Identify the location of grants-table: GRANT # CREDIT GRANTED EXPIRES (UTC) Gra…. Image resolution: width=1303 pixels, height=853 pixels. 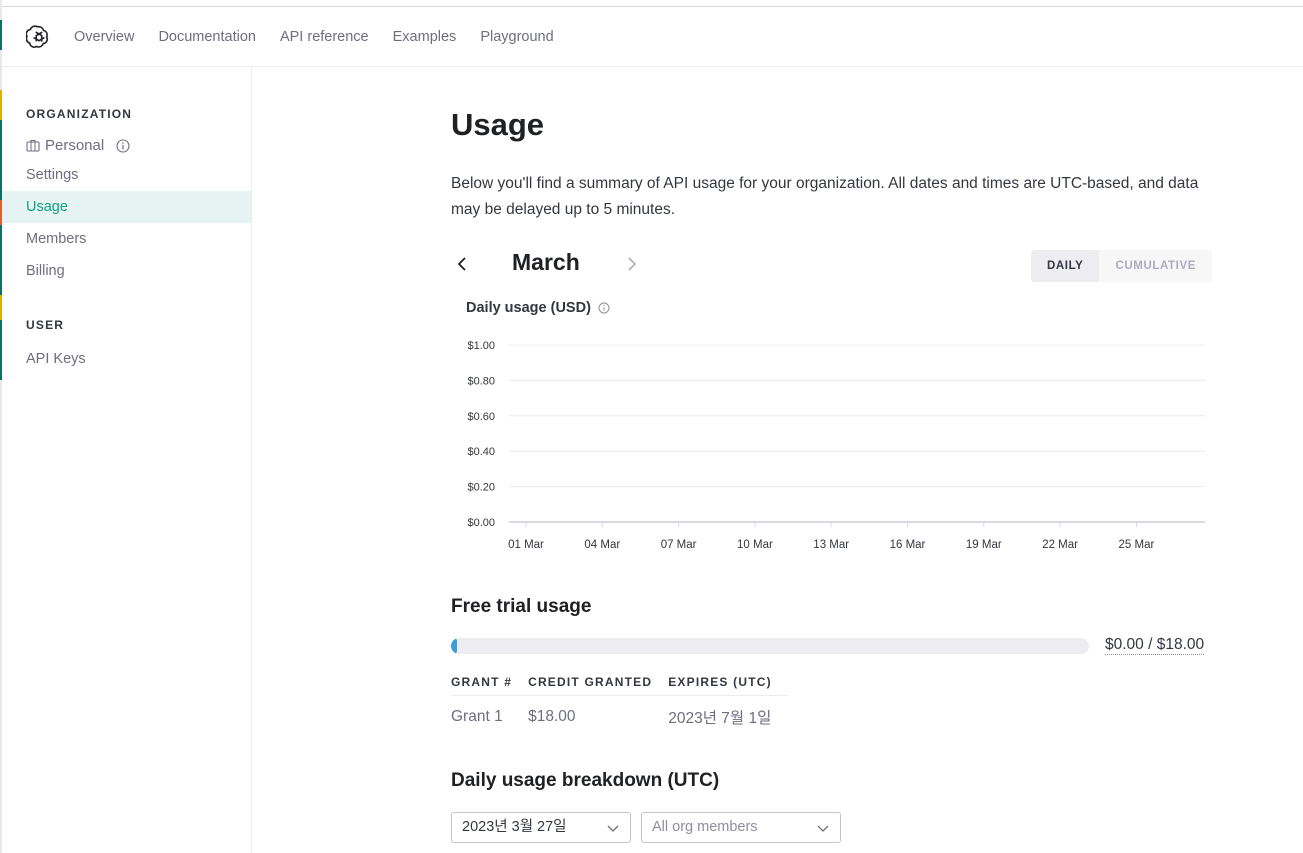
(619, 702).